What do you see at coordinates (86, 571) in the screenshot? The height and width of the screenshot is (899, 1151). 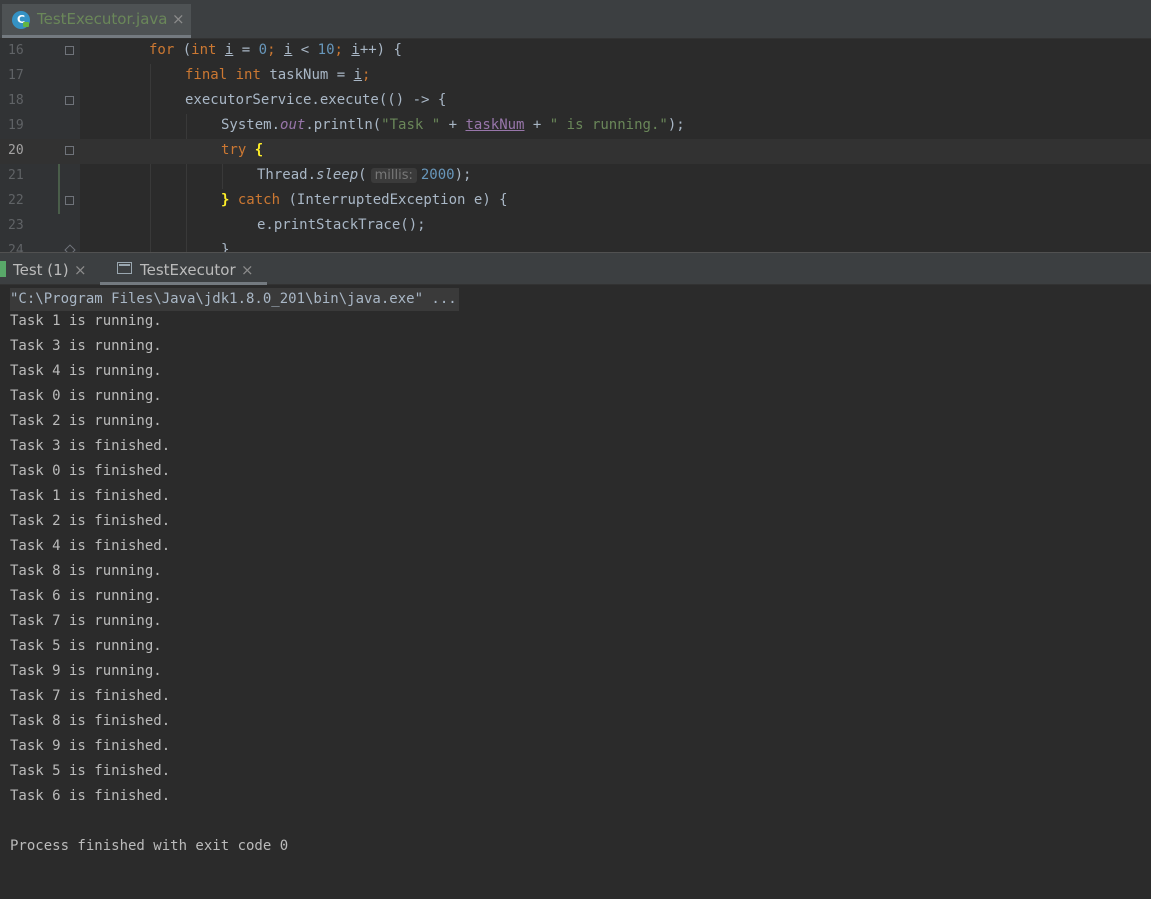 I see `console-line: Task 8 is running.` at bounding box center [86, 571].